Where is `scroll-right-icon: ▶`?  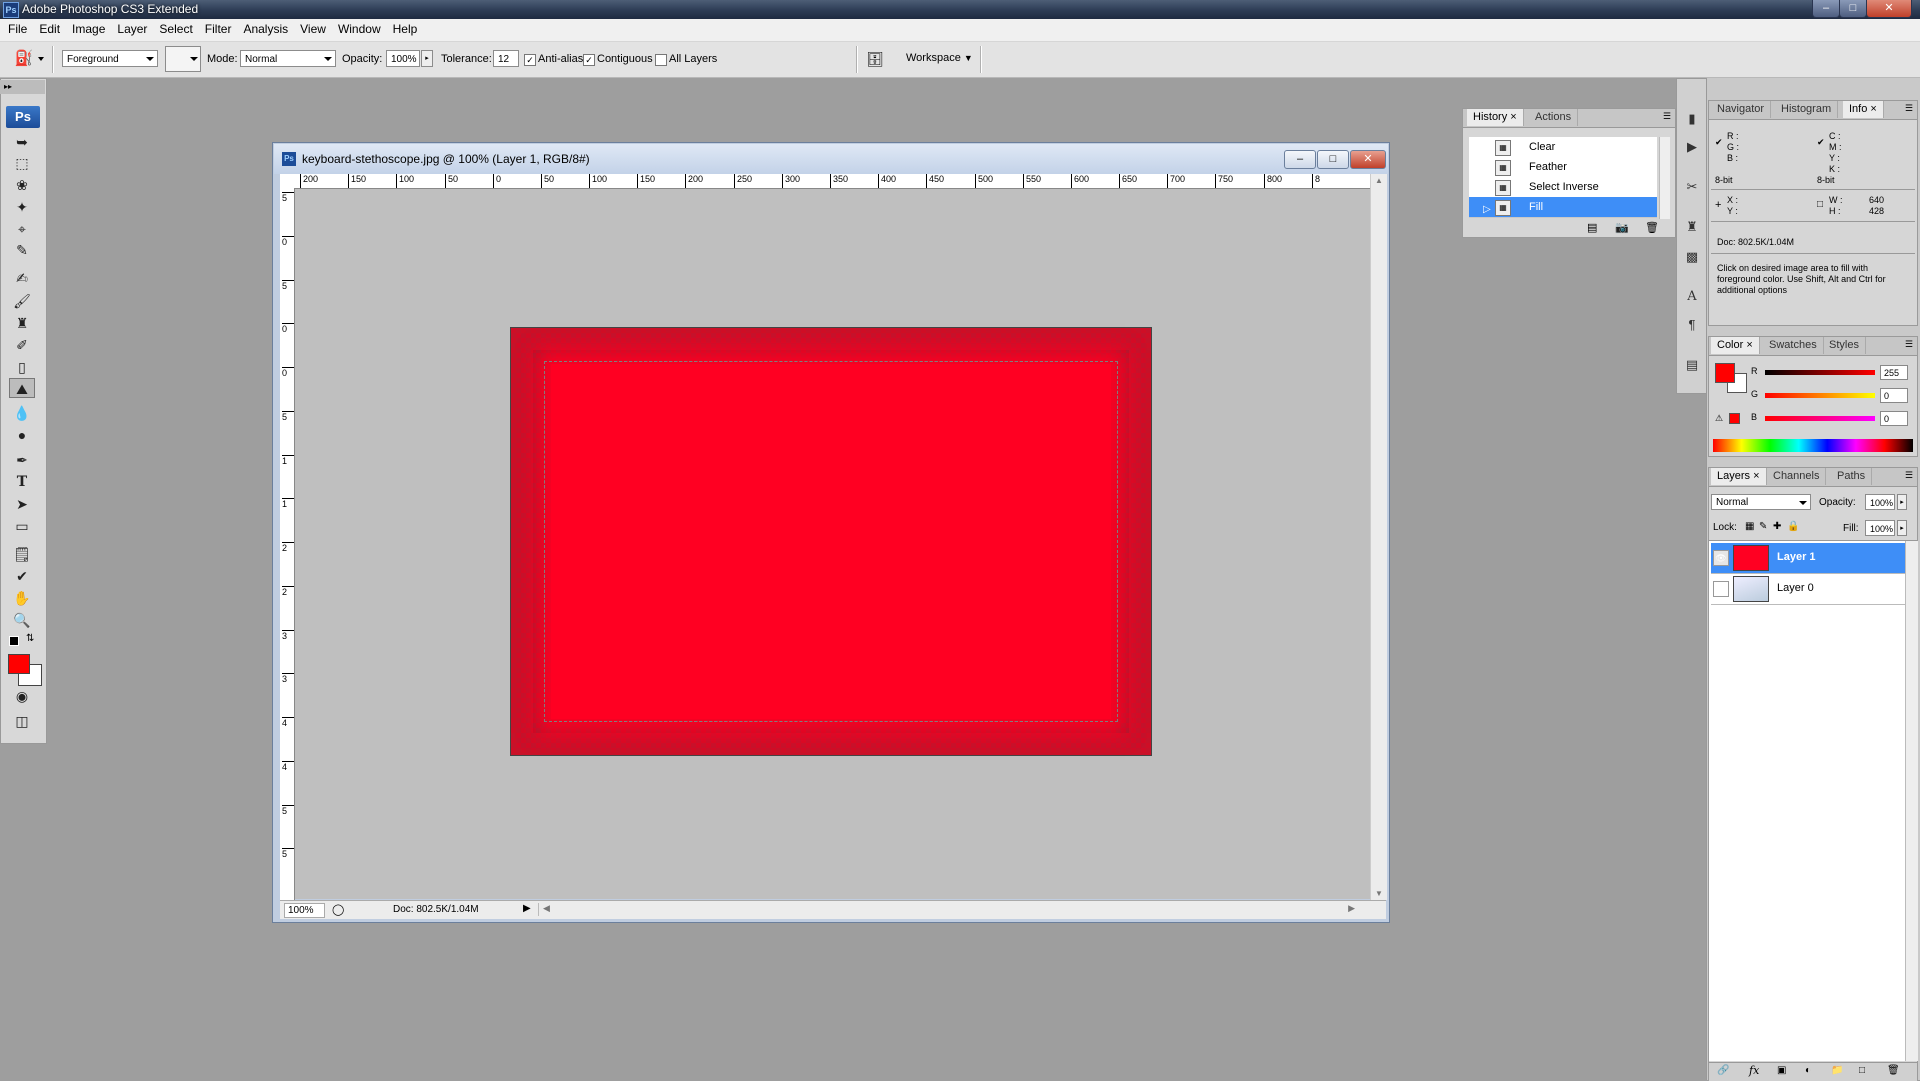
scroll-right-icon: ▶ is located at coordinates (1351, 908).